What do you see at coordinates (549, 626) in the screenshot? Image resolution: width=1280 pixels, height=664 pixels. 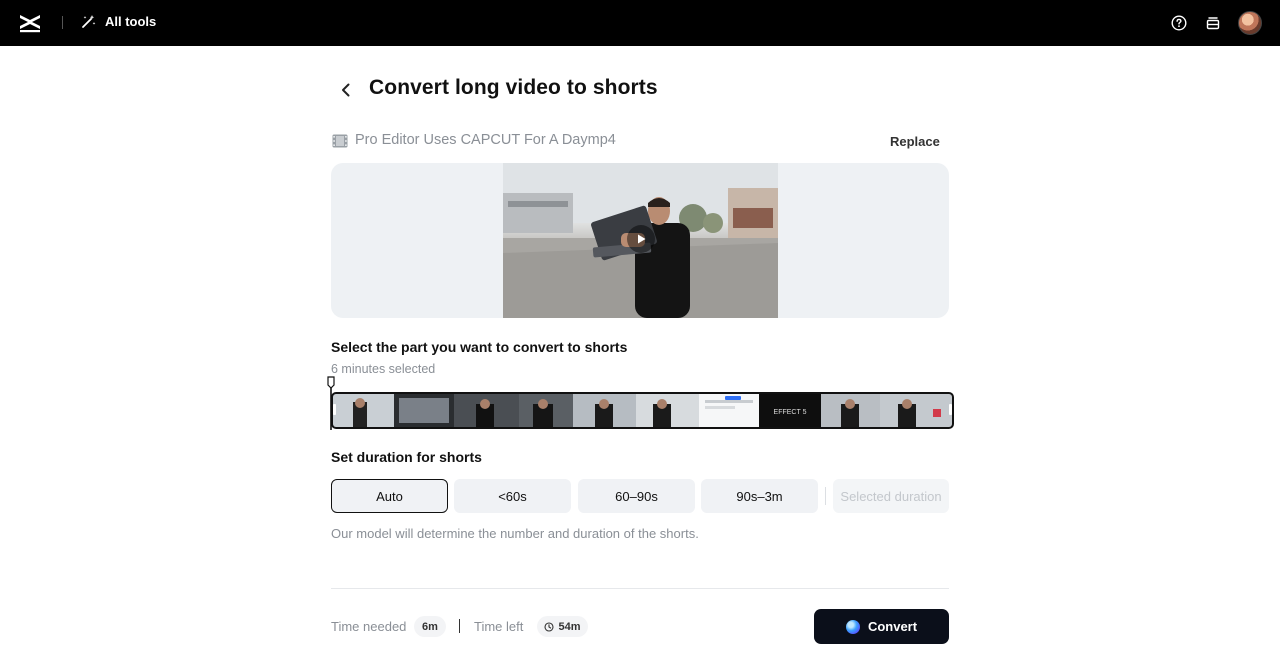 I see `clock-icon` at bounding box center [549, 626].